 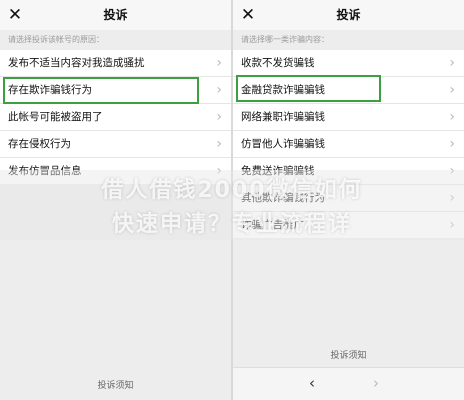 I want to click on item-label: 存在侵权行为, so click(x=39, y=144).